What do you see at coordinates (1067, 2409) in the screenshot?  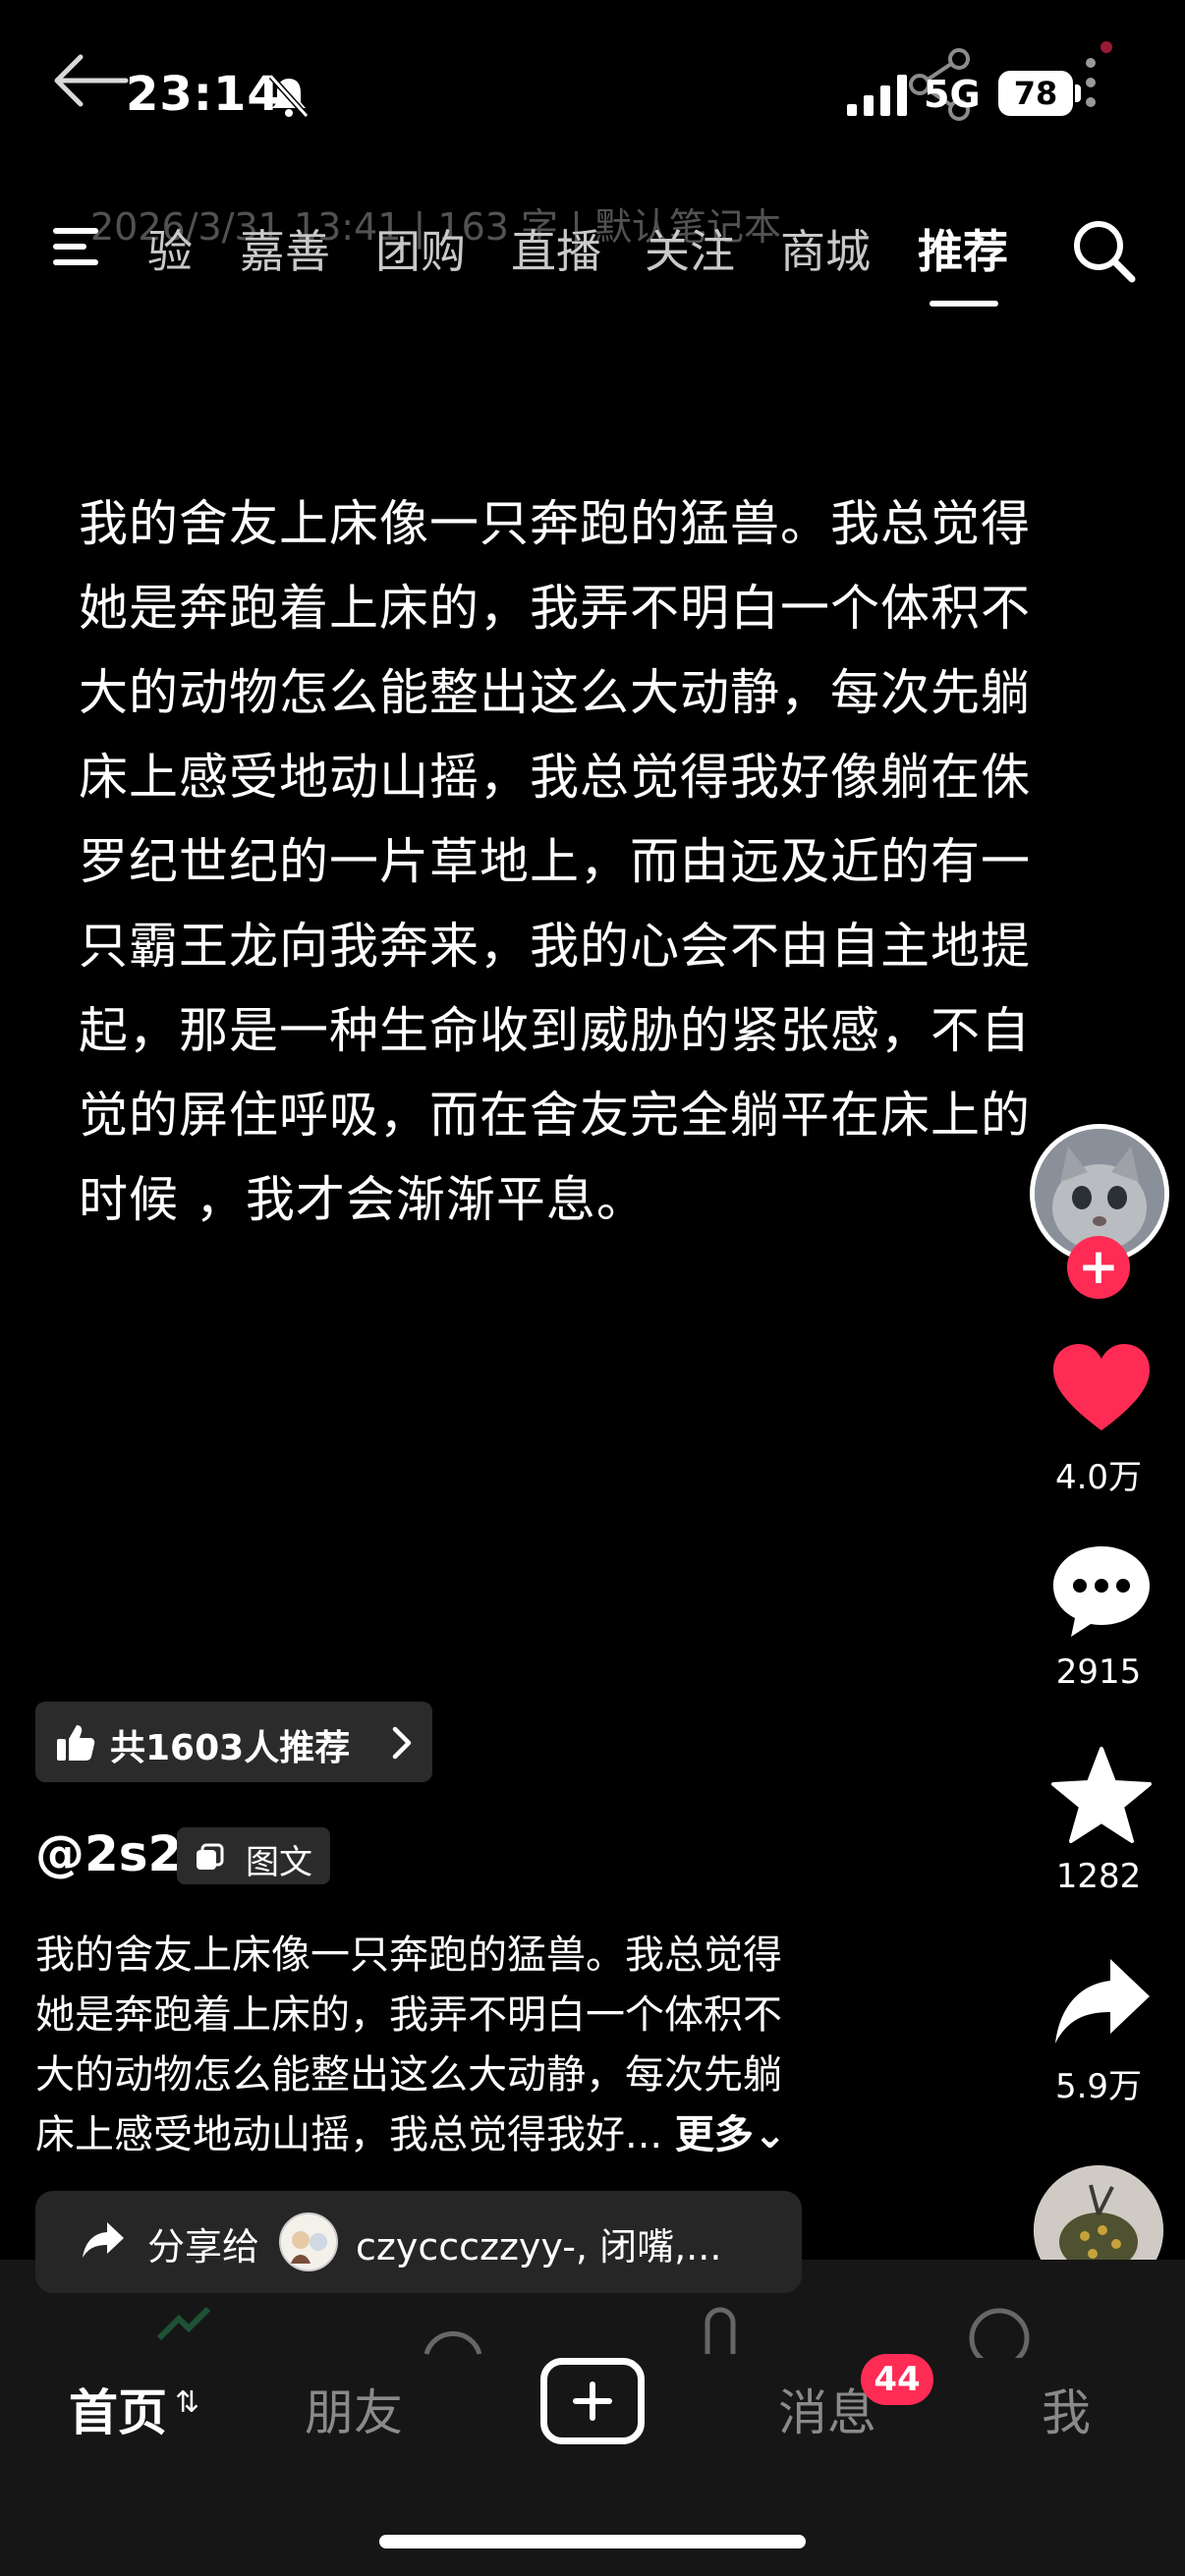 I see `tab-me: 我` at bounding box center [1067, 2409].